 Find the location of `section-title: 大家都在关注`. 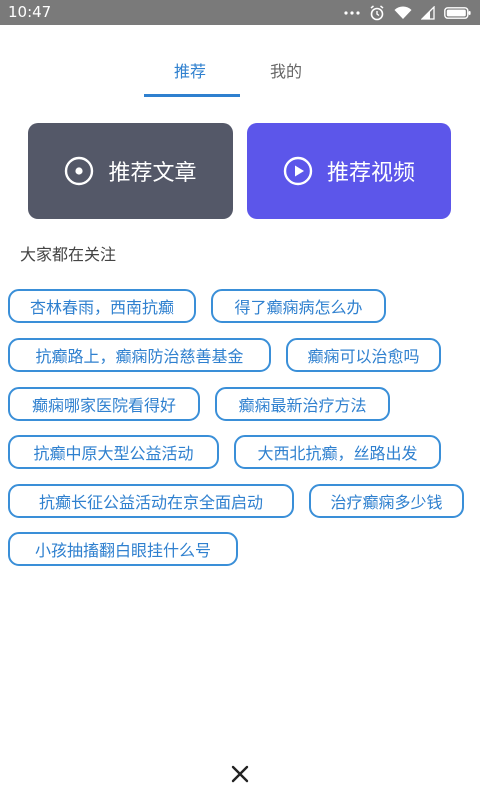

section-title: 大家都在关注 is located at coordinates (68, 254).